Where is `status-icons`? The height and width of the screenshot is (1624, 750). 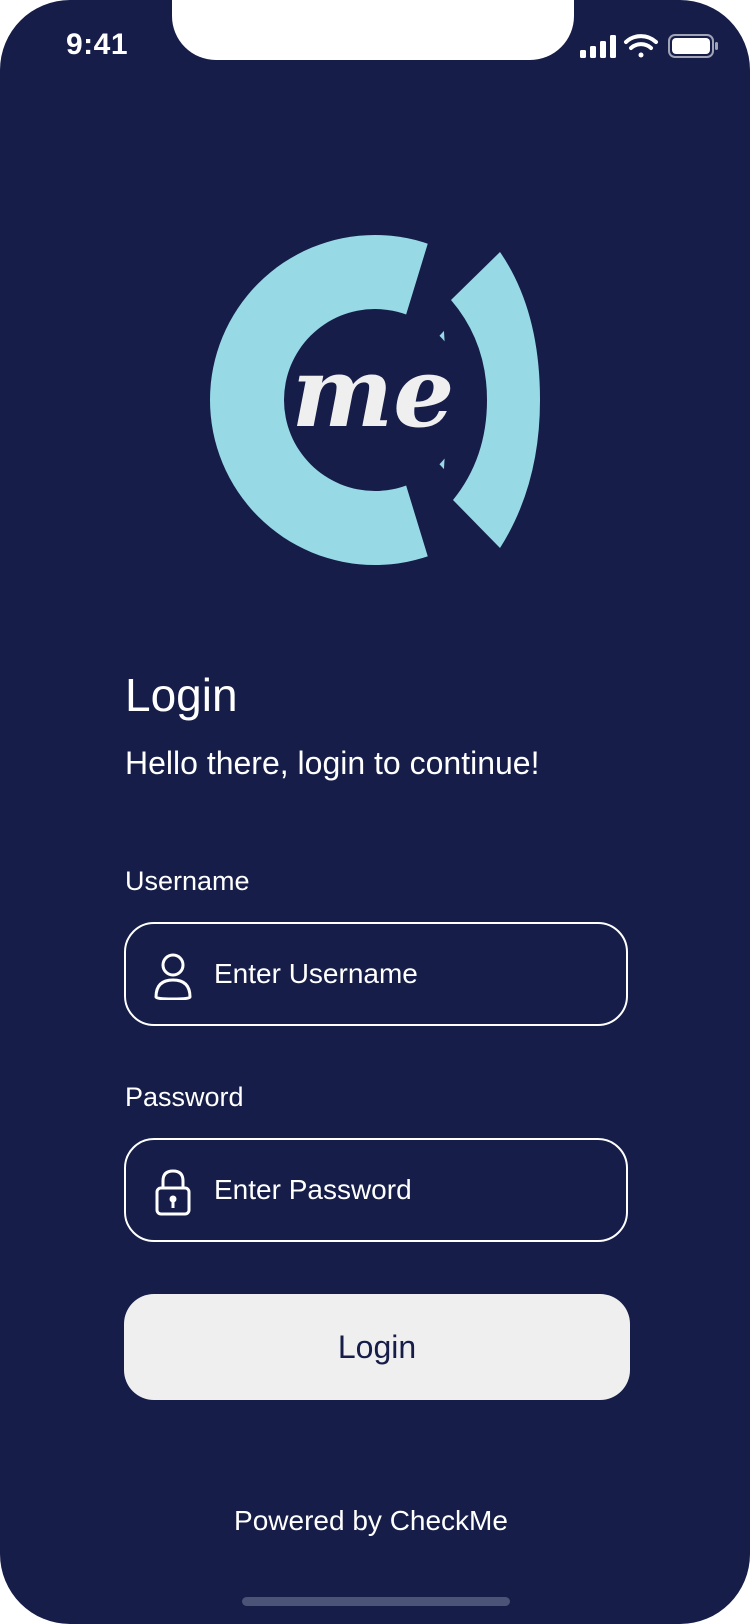
status-icons is located at coordinates (649, 46).